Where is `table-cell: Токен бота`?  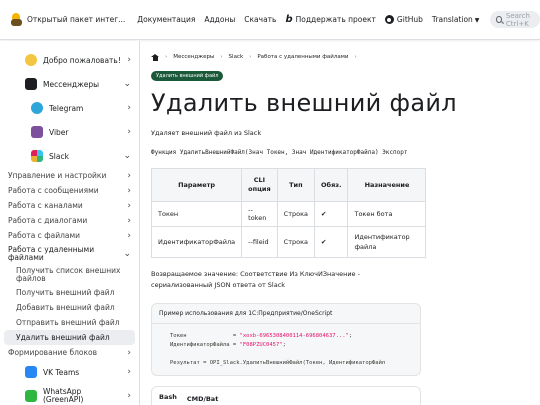
table-cell: Токен бота is located at coordinates (387, 214).